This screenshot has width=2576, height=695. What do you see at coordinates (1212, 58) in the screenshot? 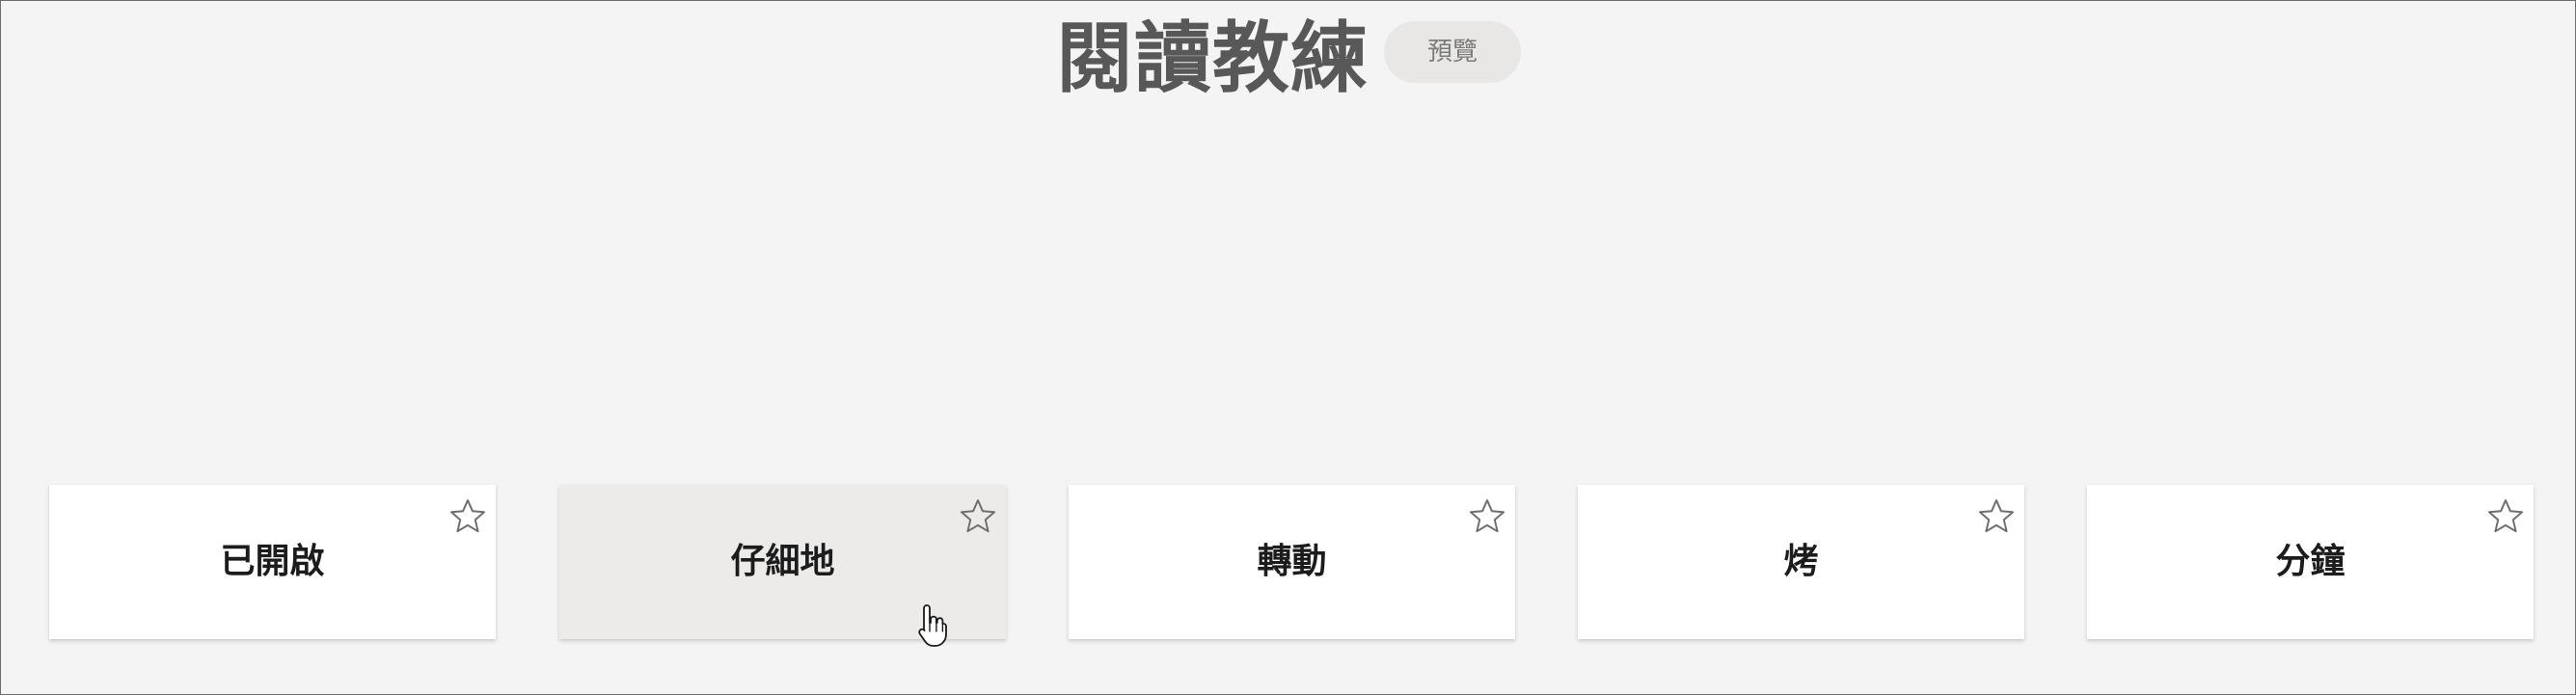
I see `page-title: 閱讀教練` at bounding box center [1212, 58].